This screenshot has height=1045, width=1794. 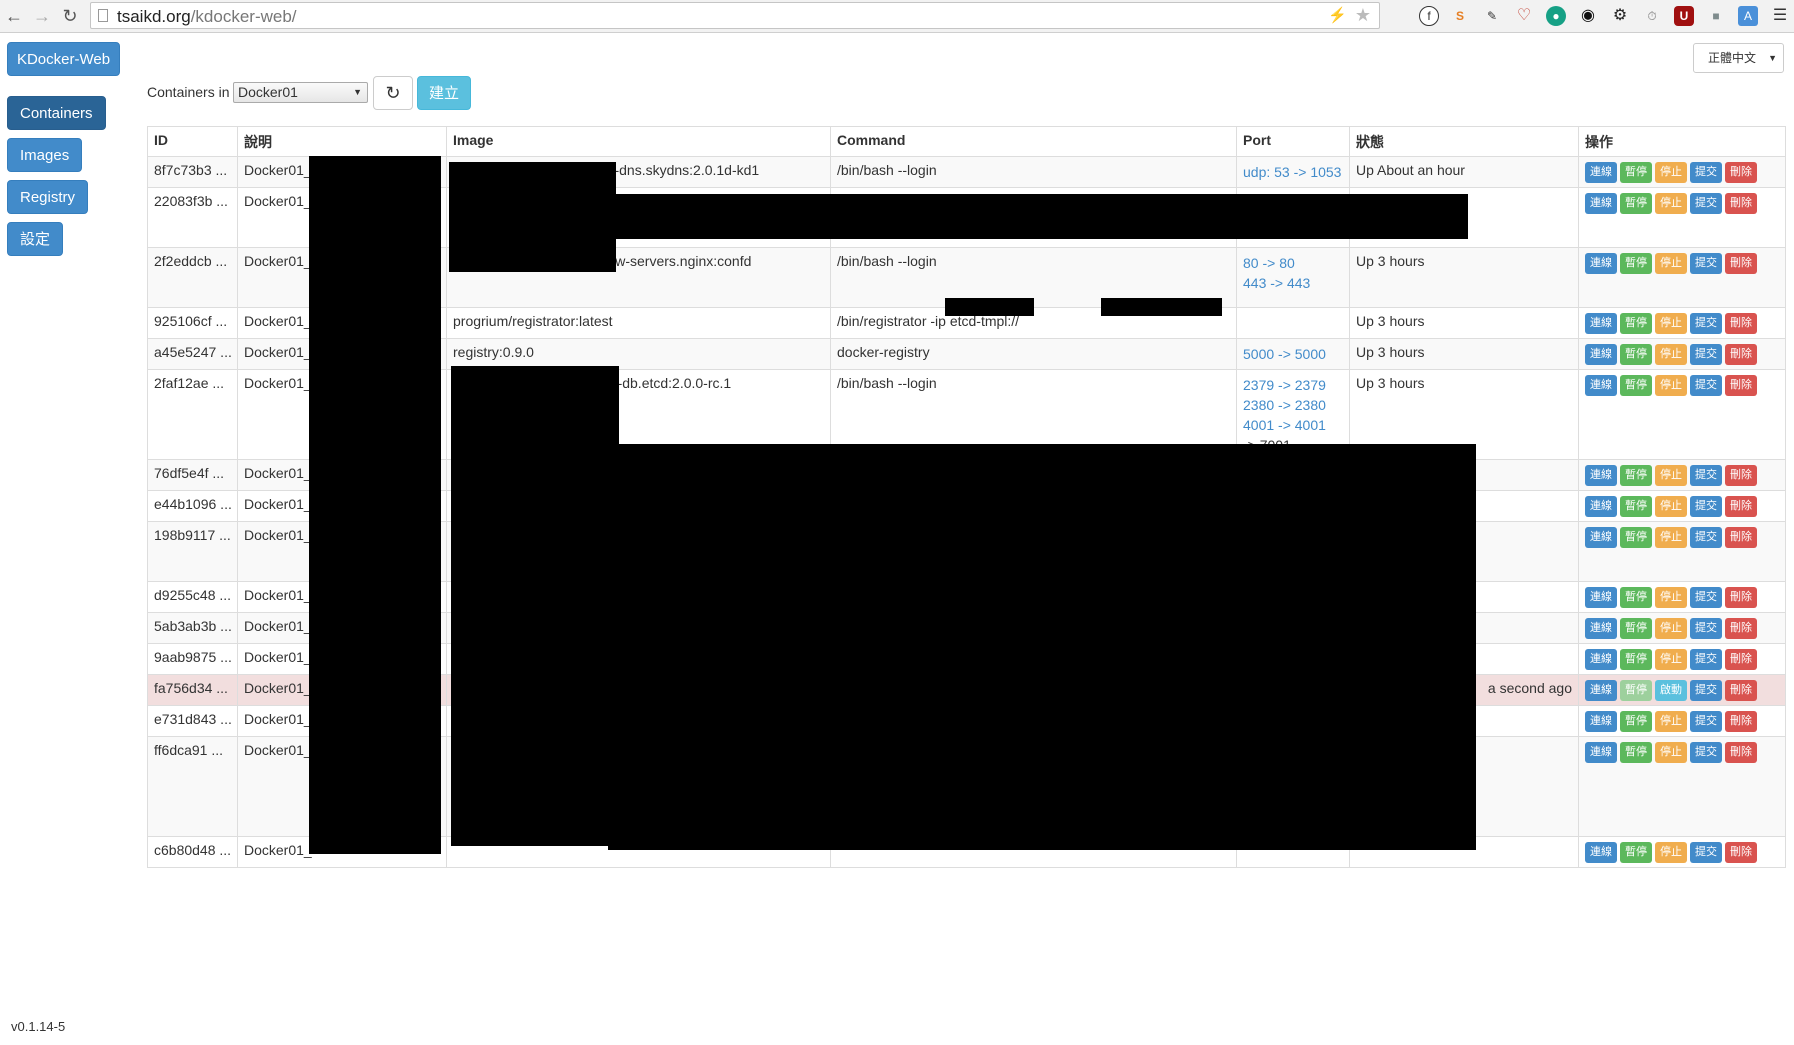 I want to click on port-mapping-link: 5000 -> 5000, so click(x=1293, y=354).